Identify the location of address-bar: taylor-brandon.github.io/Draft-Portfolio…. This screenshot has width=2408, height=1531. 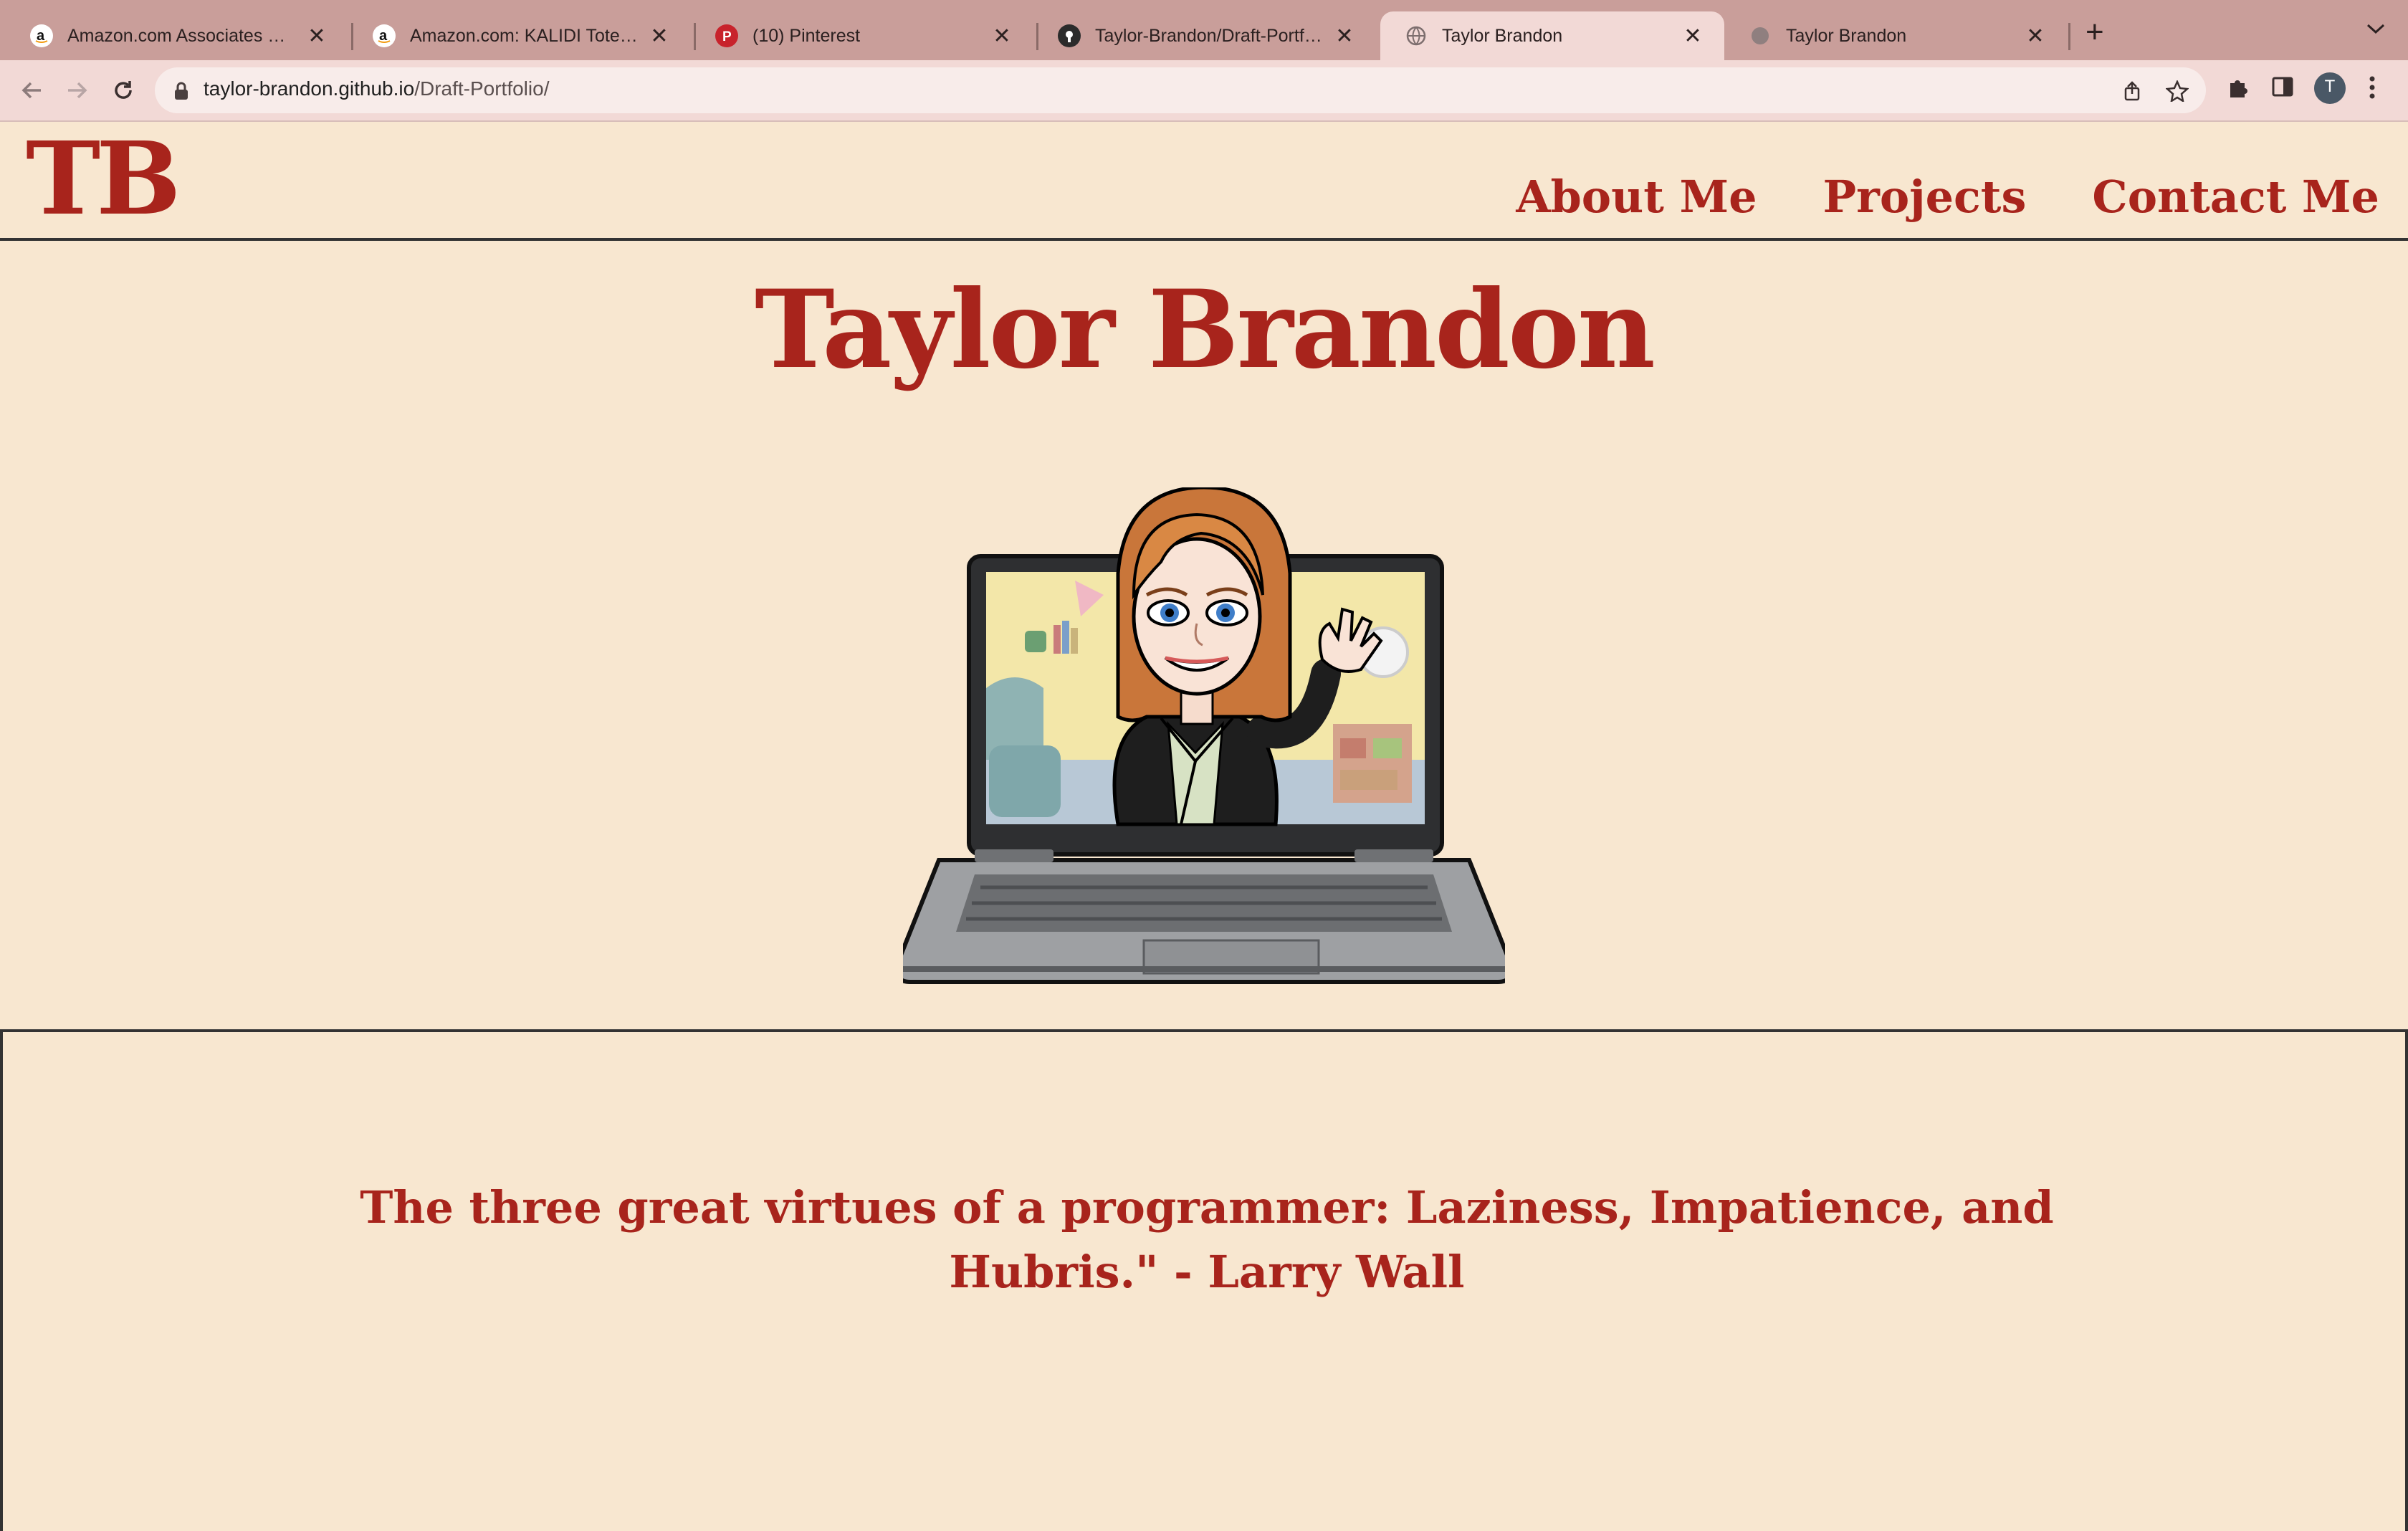
(1180, 90).